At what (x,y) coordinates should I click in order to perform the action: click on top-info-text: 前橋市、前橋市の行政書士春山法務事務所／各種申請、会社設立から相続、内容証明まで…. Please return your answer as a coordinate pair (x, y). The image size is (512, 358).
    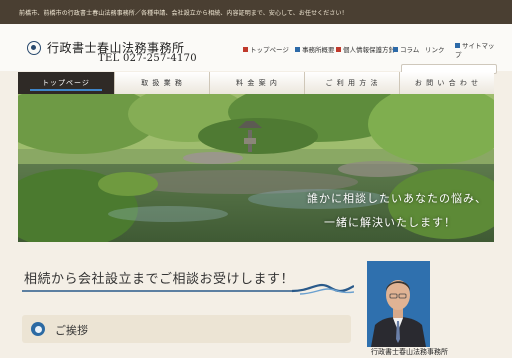
    Looking at the image, I should click on (183, 13).